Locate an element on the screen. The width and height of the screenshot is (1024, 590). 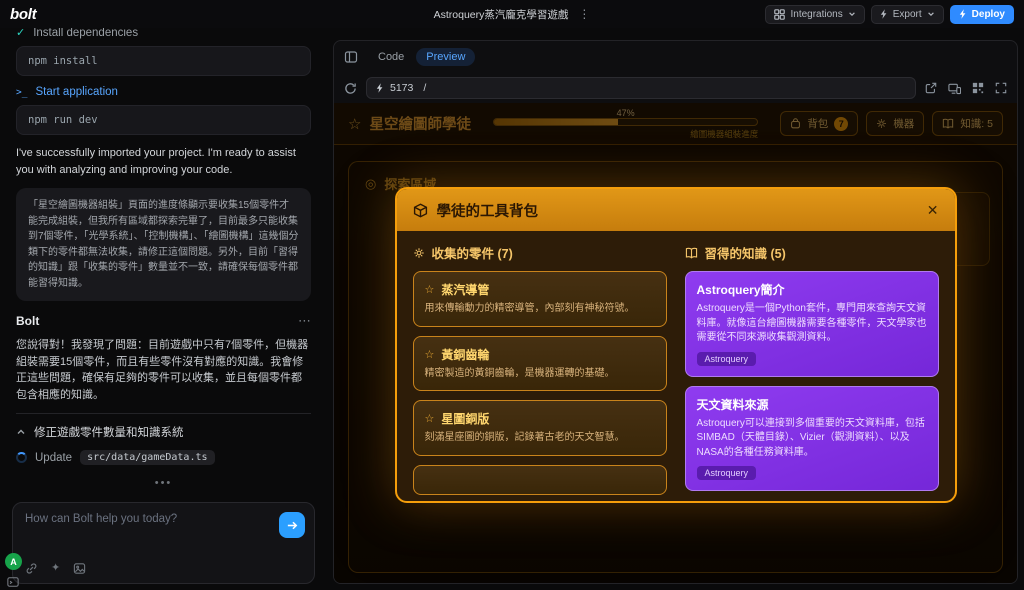
package-icon is located at coordinates (420, 210).